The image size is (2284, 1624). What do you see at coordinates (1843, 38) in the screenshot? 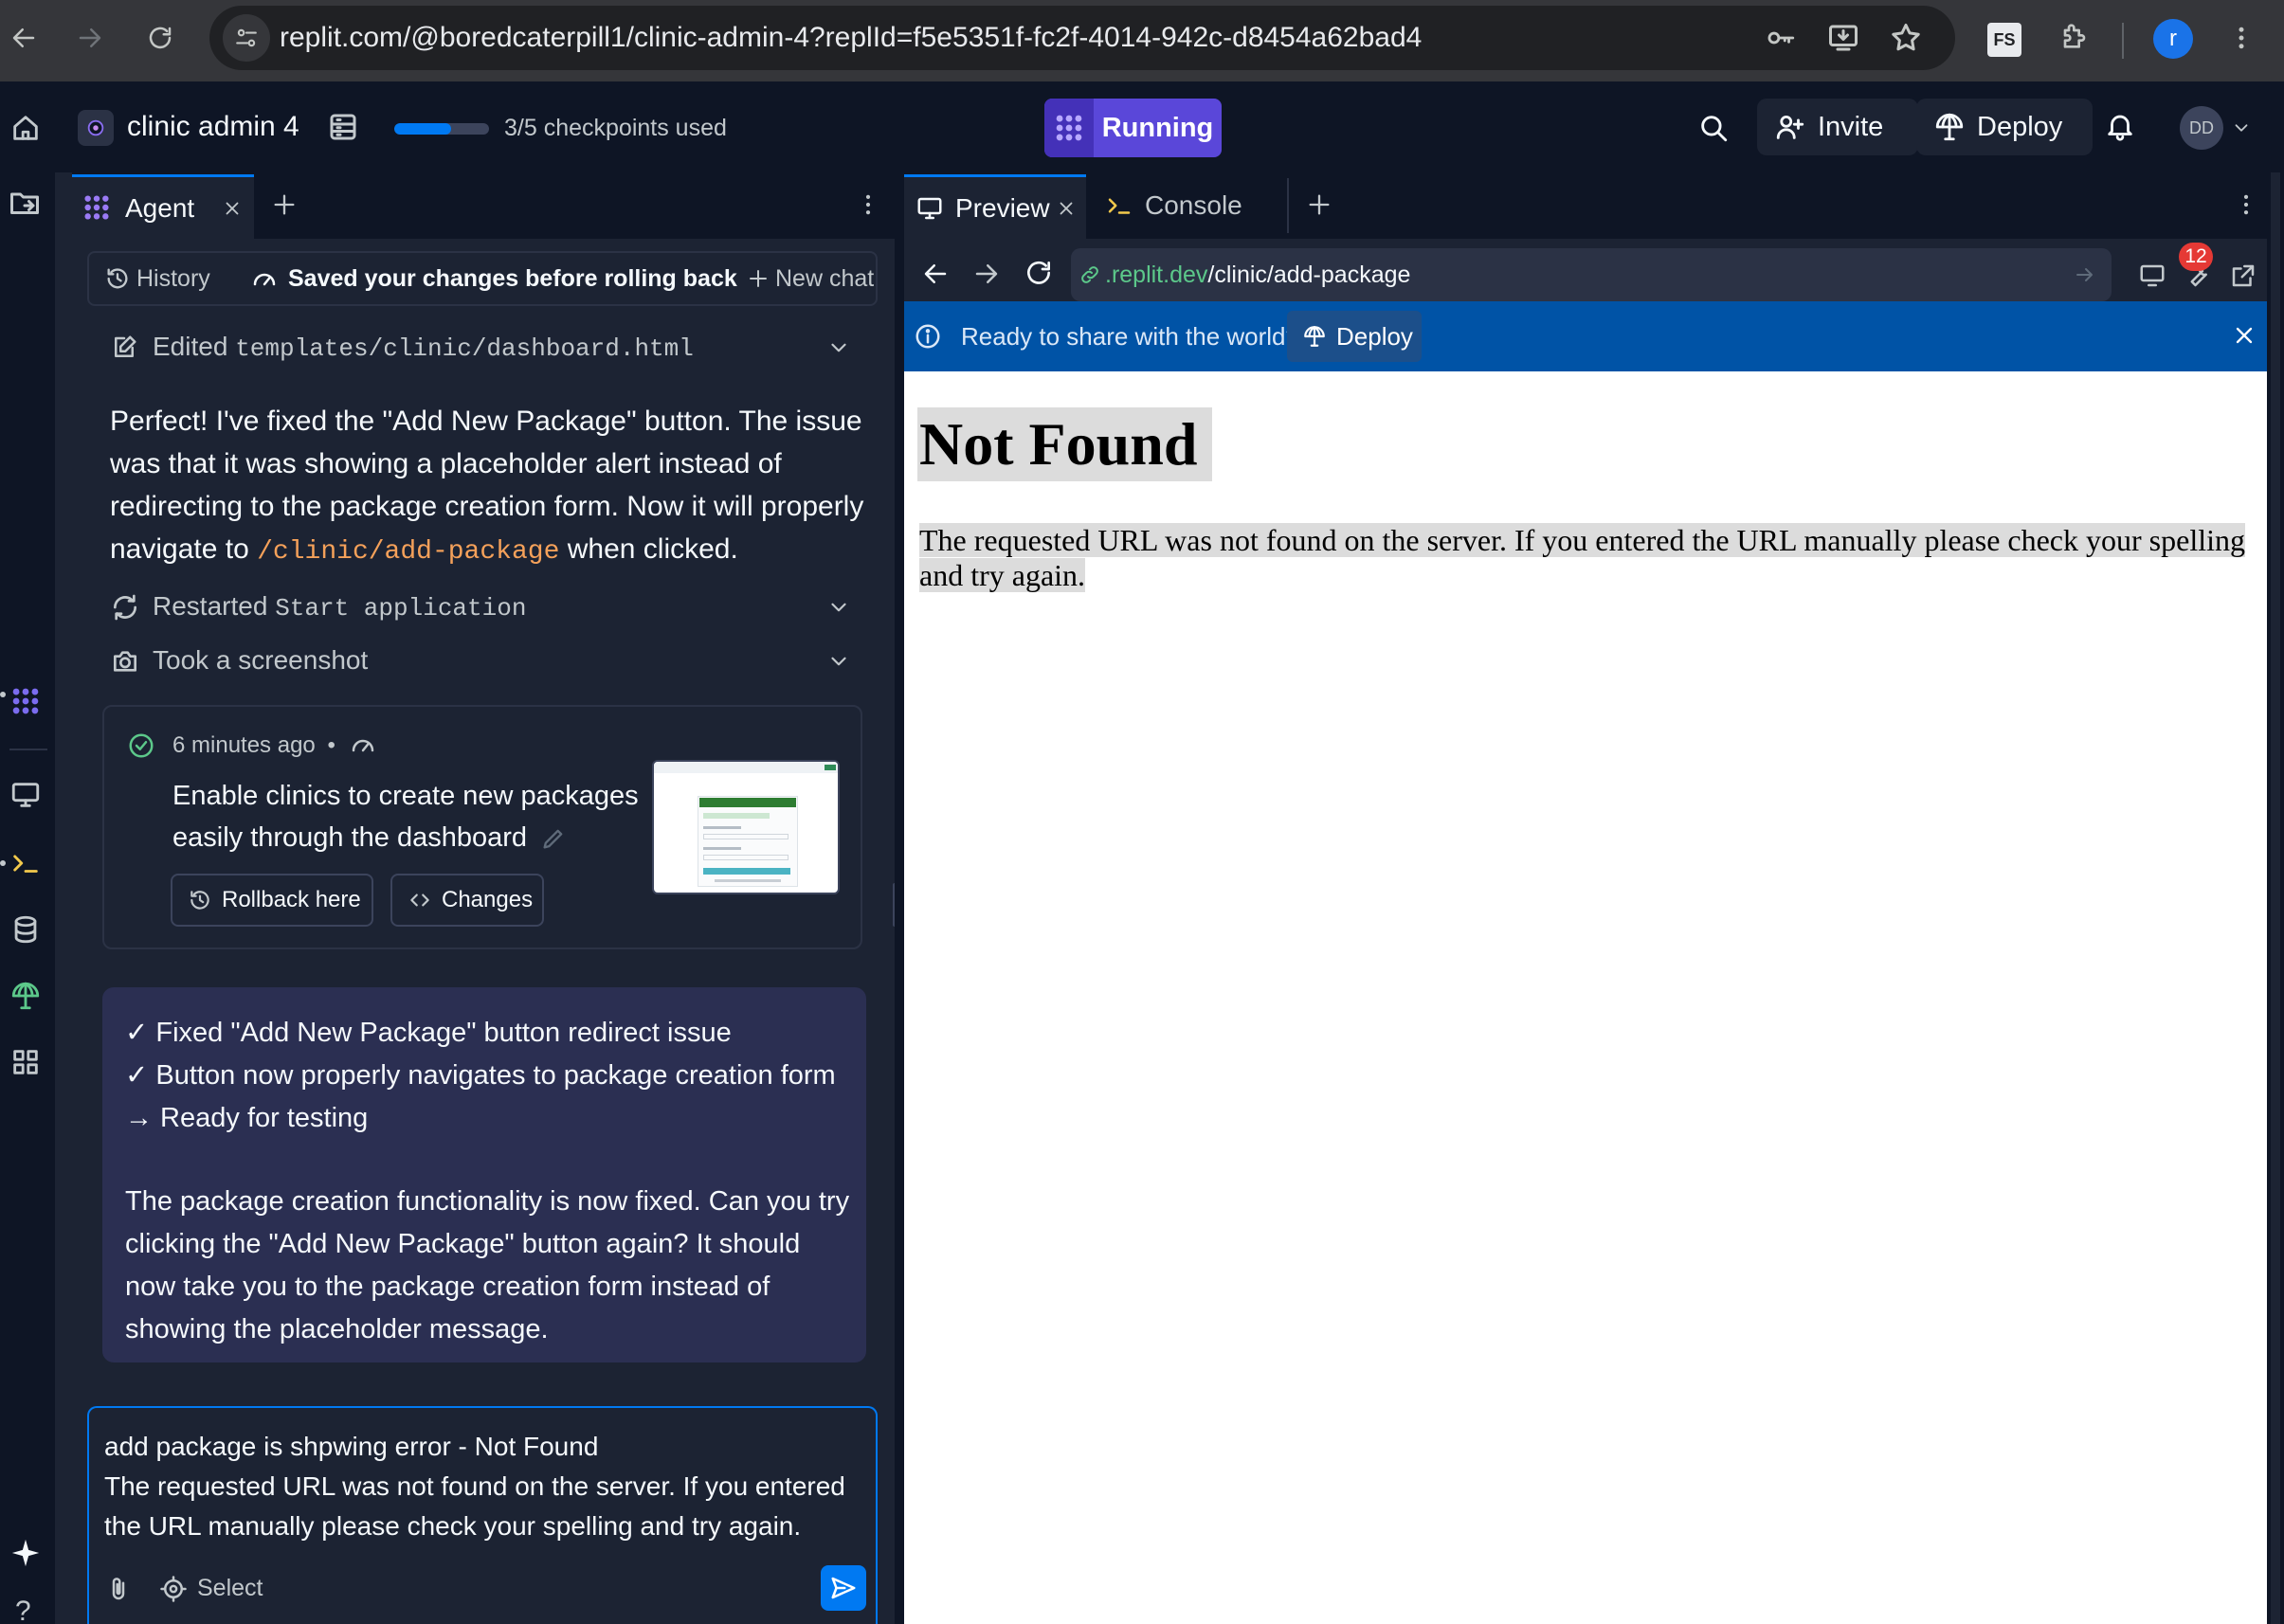
I see `install-icon` at bounding box center [1843, 38].